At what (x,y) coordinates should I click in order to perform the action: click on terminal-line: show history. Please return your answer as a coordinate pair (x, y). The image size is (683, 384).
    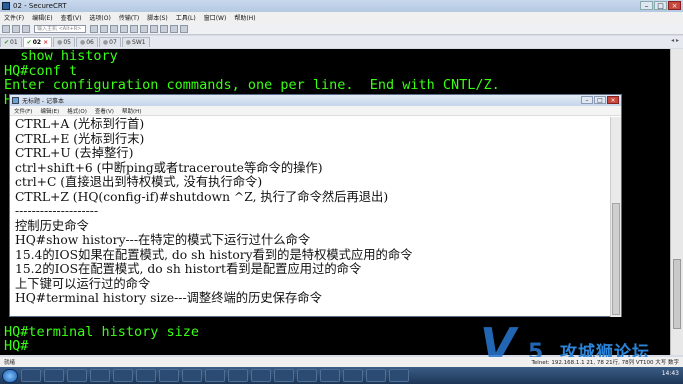
    Looking at the image, I should click on (61, 56).